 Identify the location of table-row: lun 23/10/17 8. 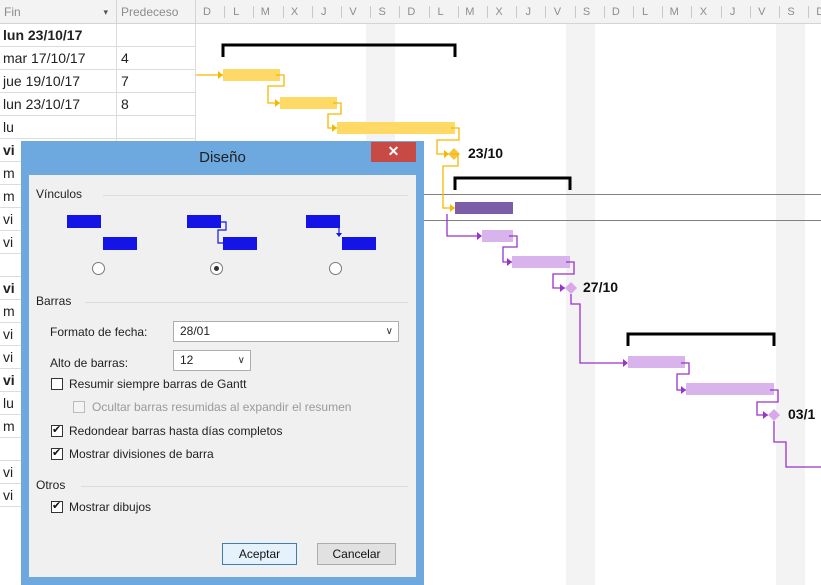
(98, 104).